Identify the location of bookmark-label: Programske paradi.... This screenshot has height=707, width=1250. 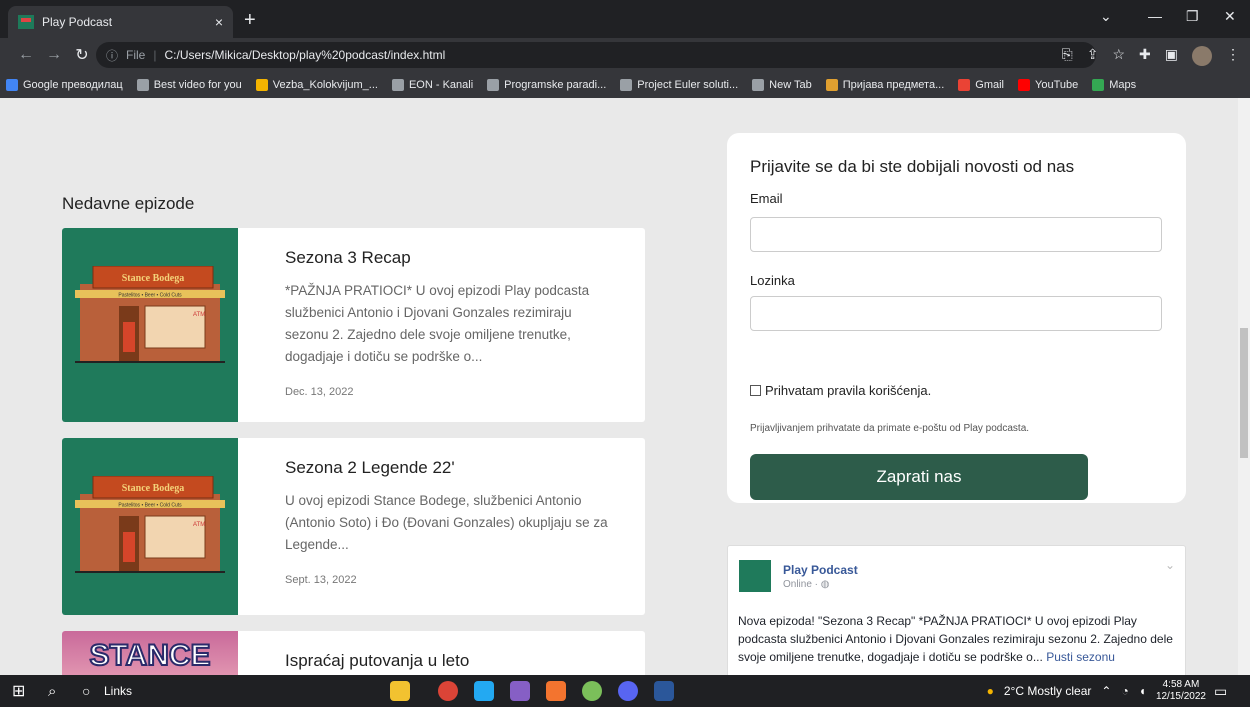
(555, 85).